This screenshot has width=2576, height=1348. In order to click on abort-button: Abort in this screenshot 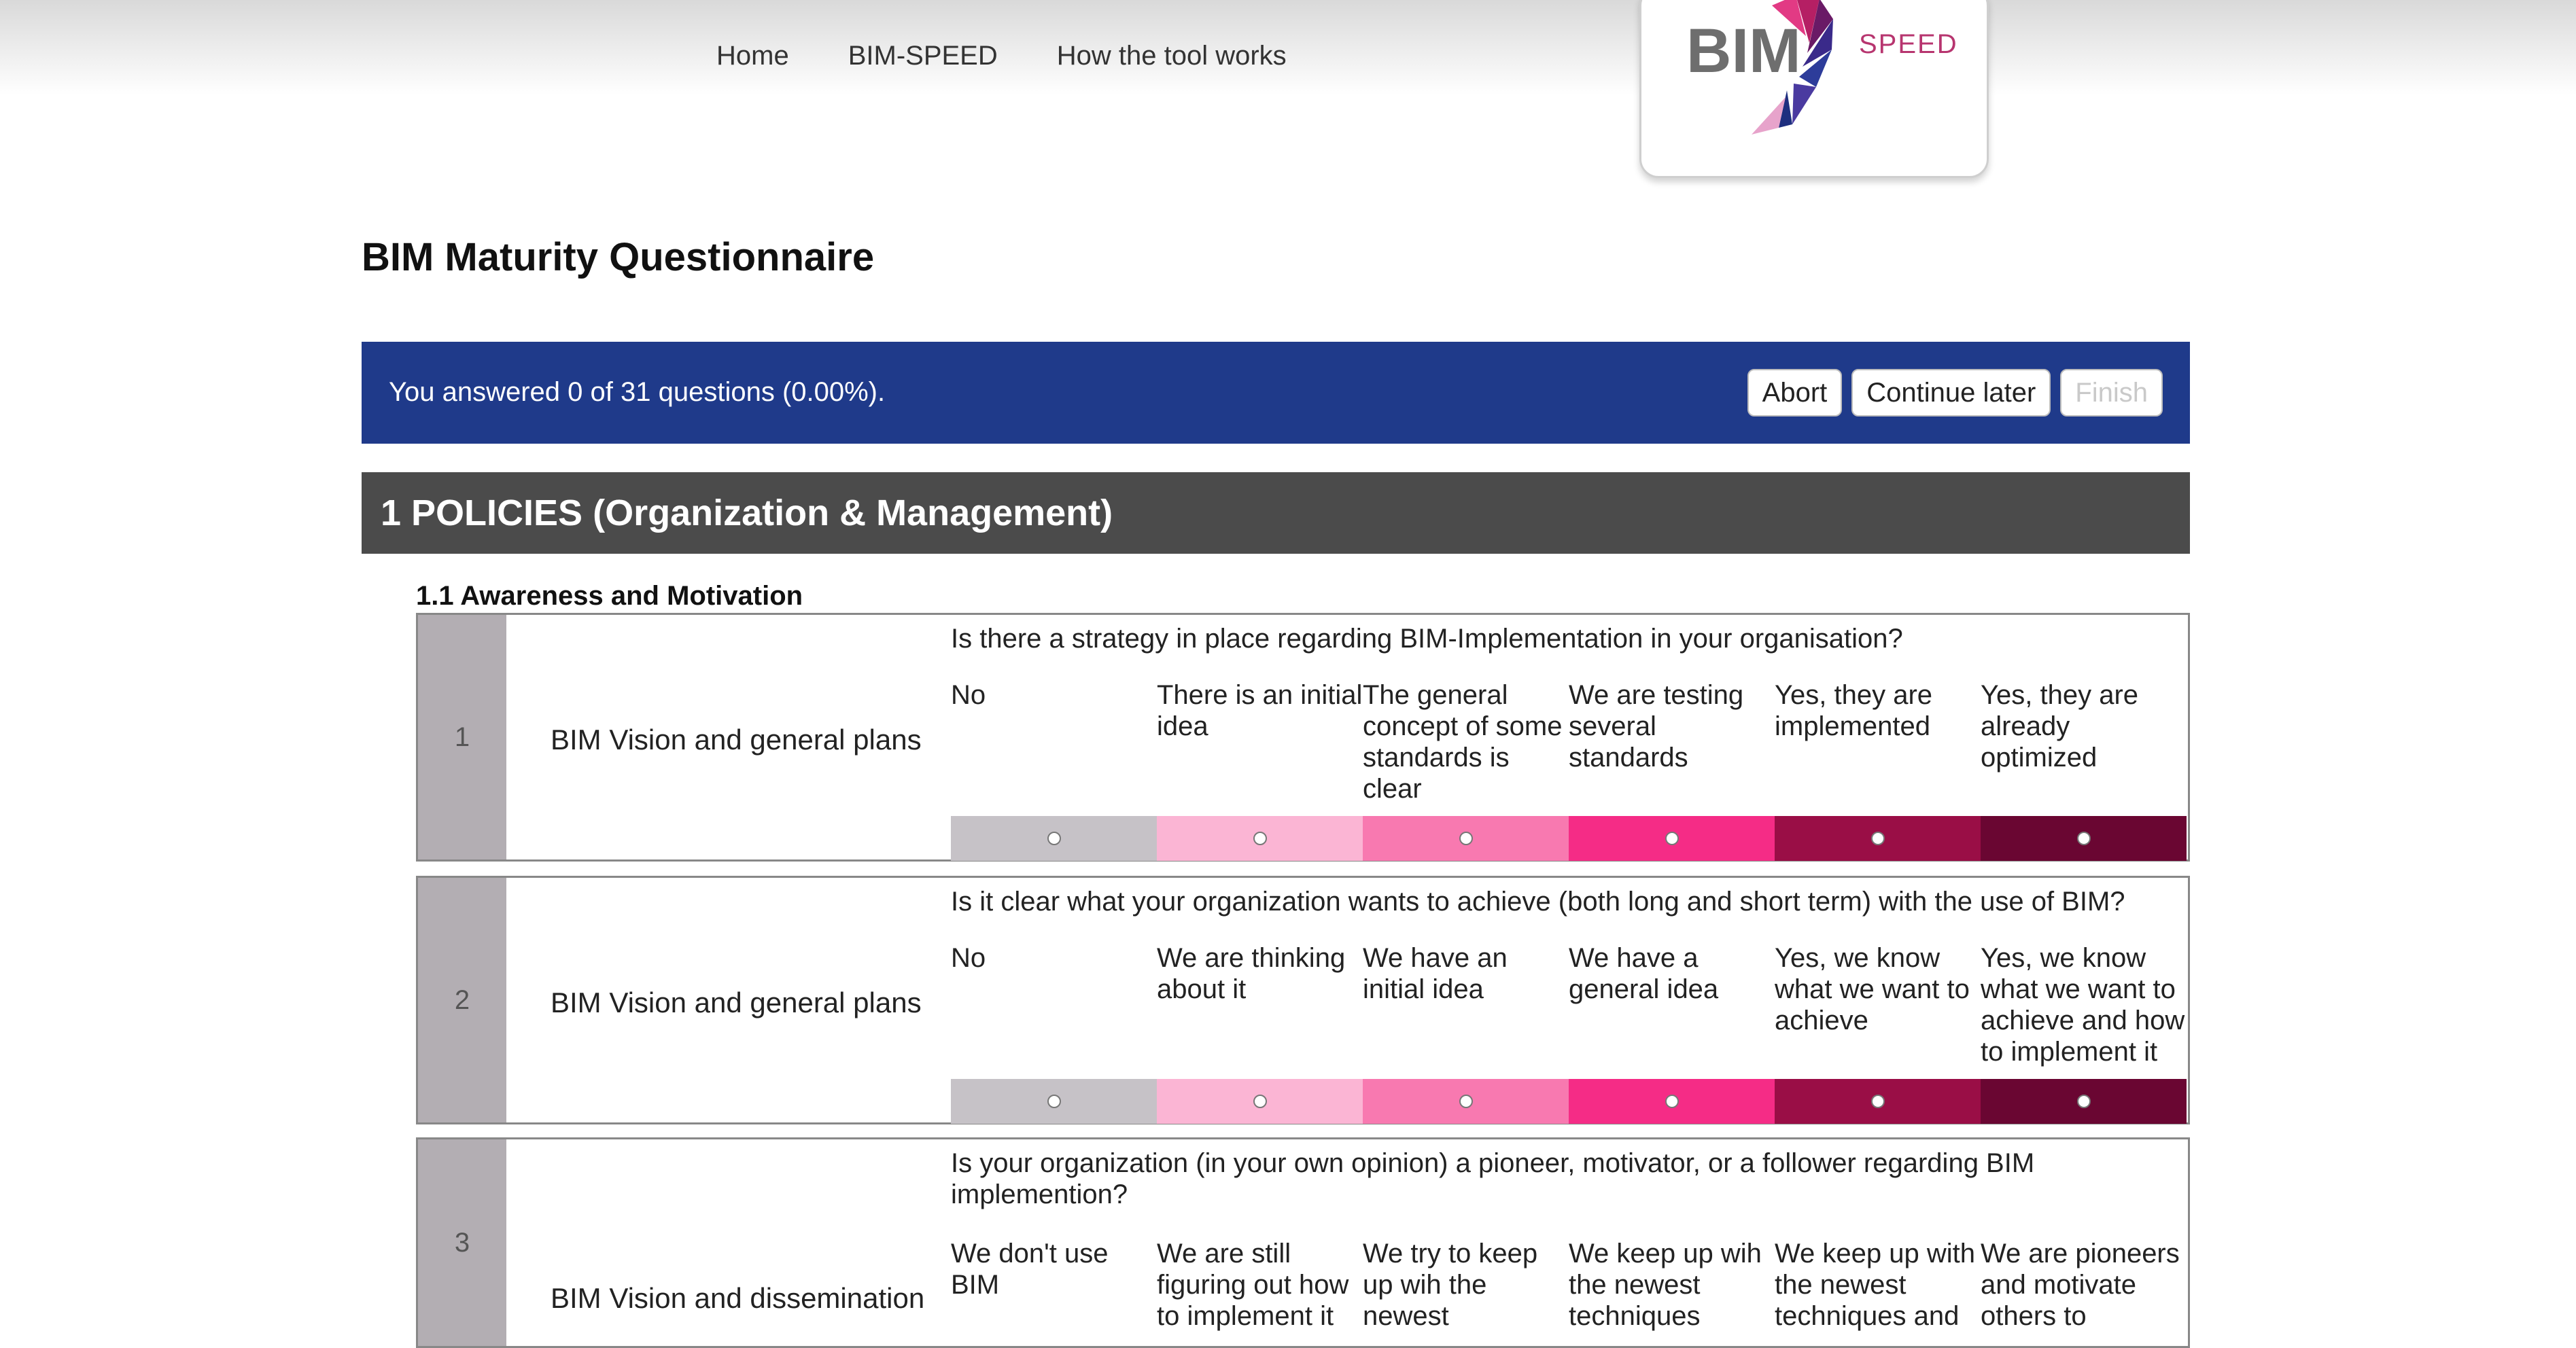, I will do `click(1795, 392)`.